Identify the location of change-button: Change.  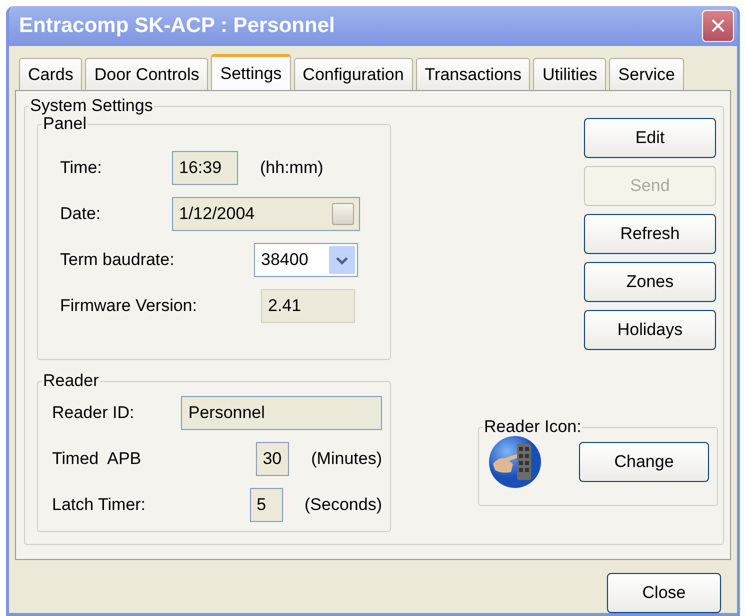
(644, 462).